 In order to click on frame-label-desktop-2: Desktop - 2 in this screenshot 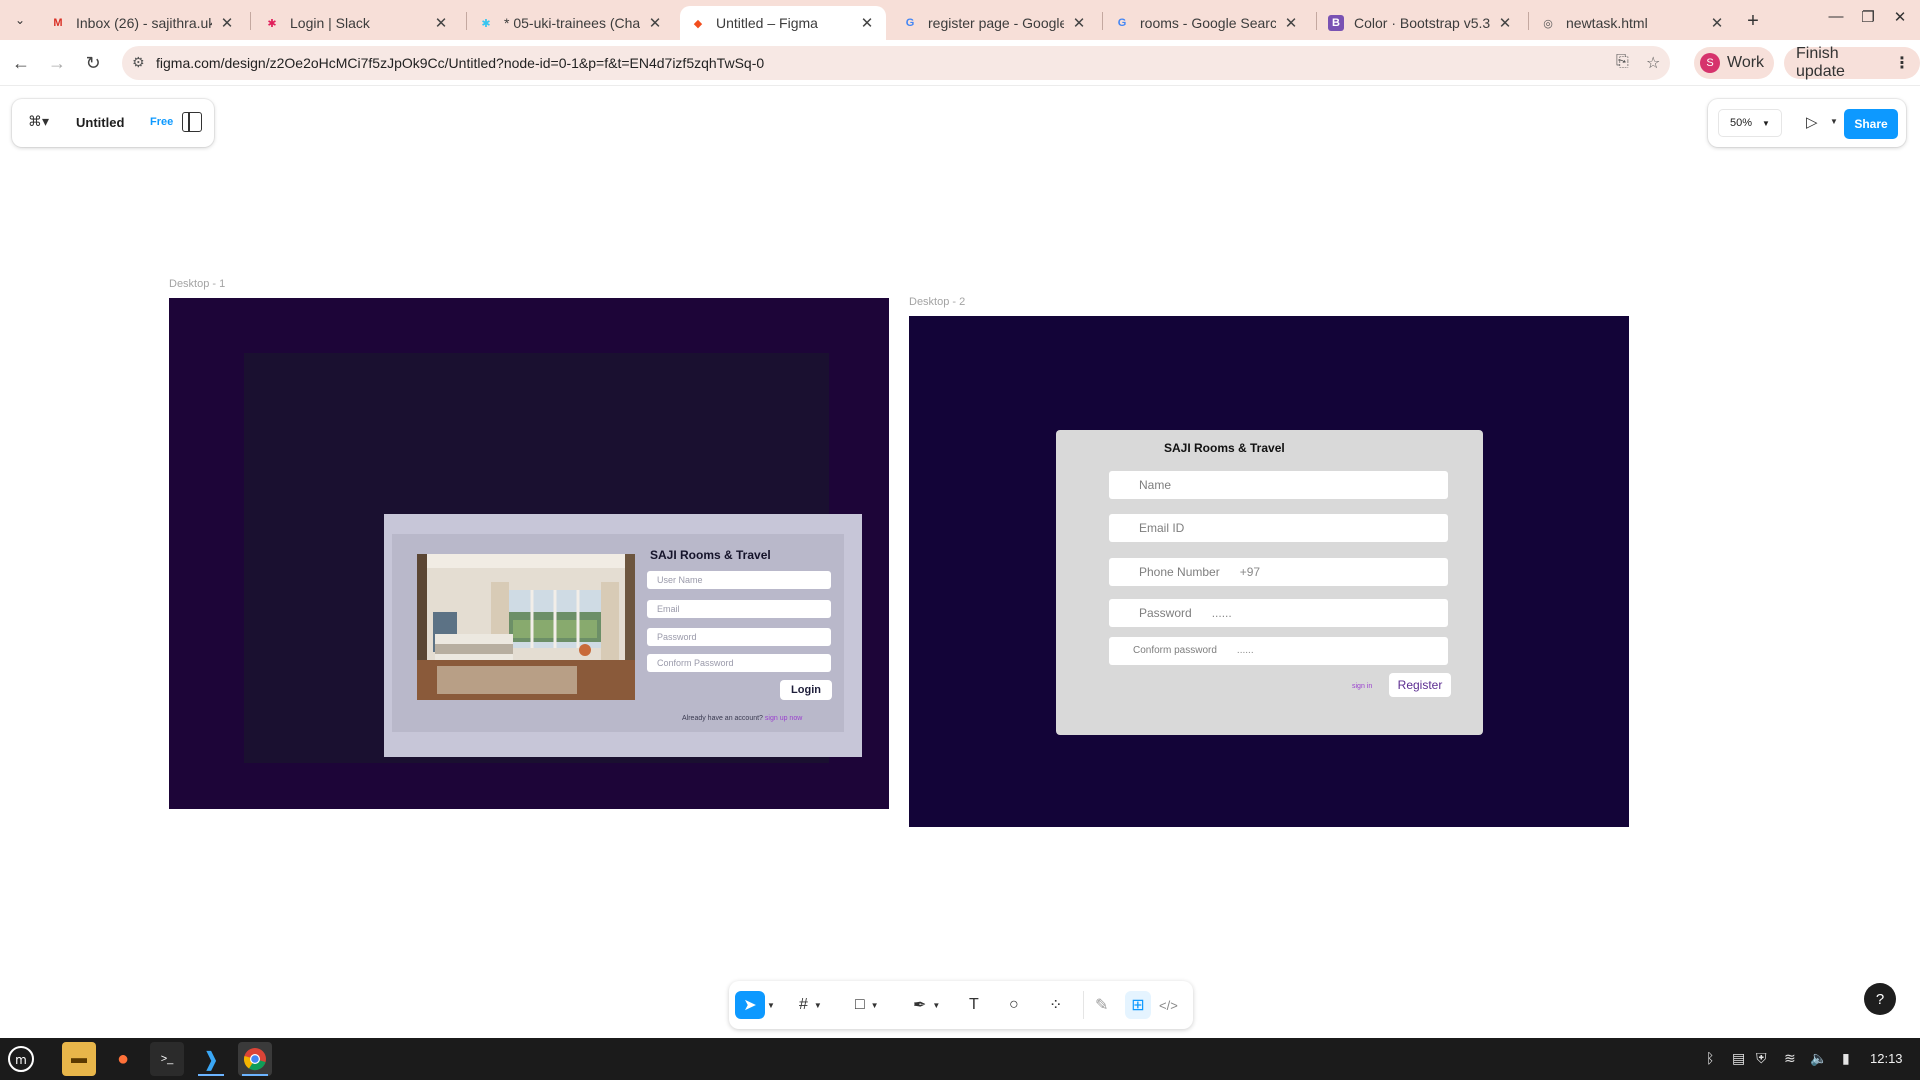, I will do `click(937, 302)`.